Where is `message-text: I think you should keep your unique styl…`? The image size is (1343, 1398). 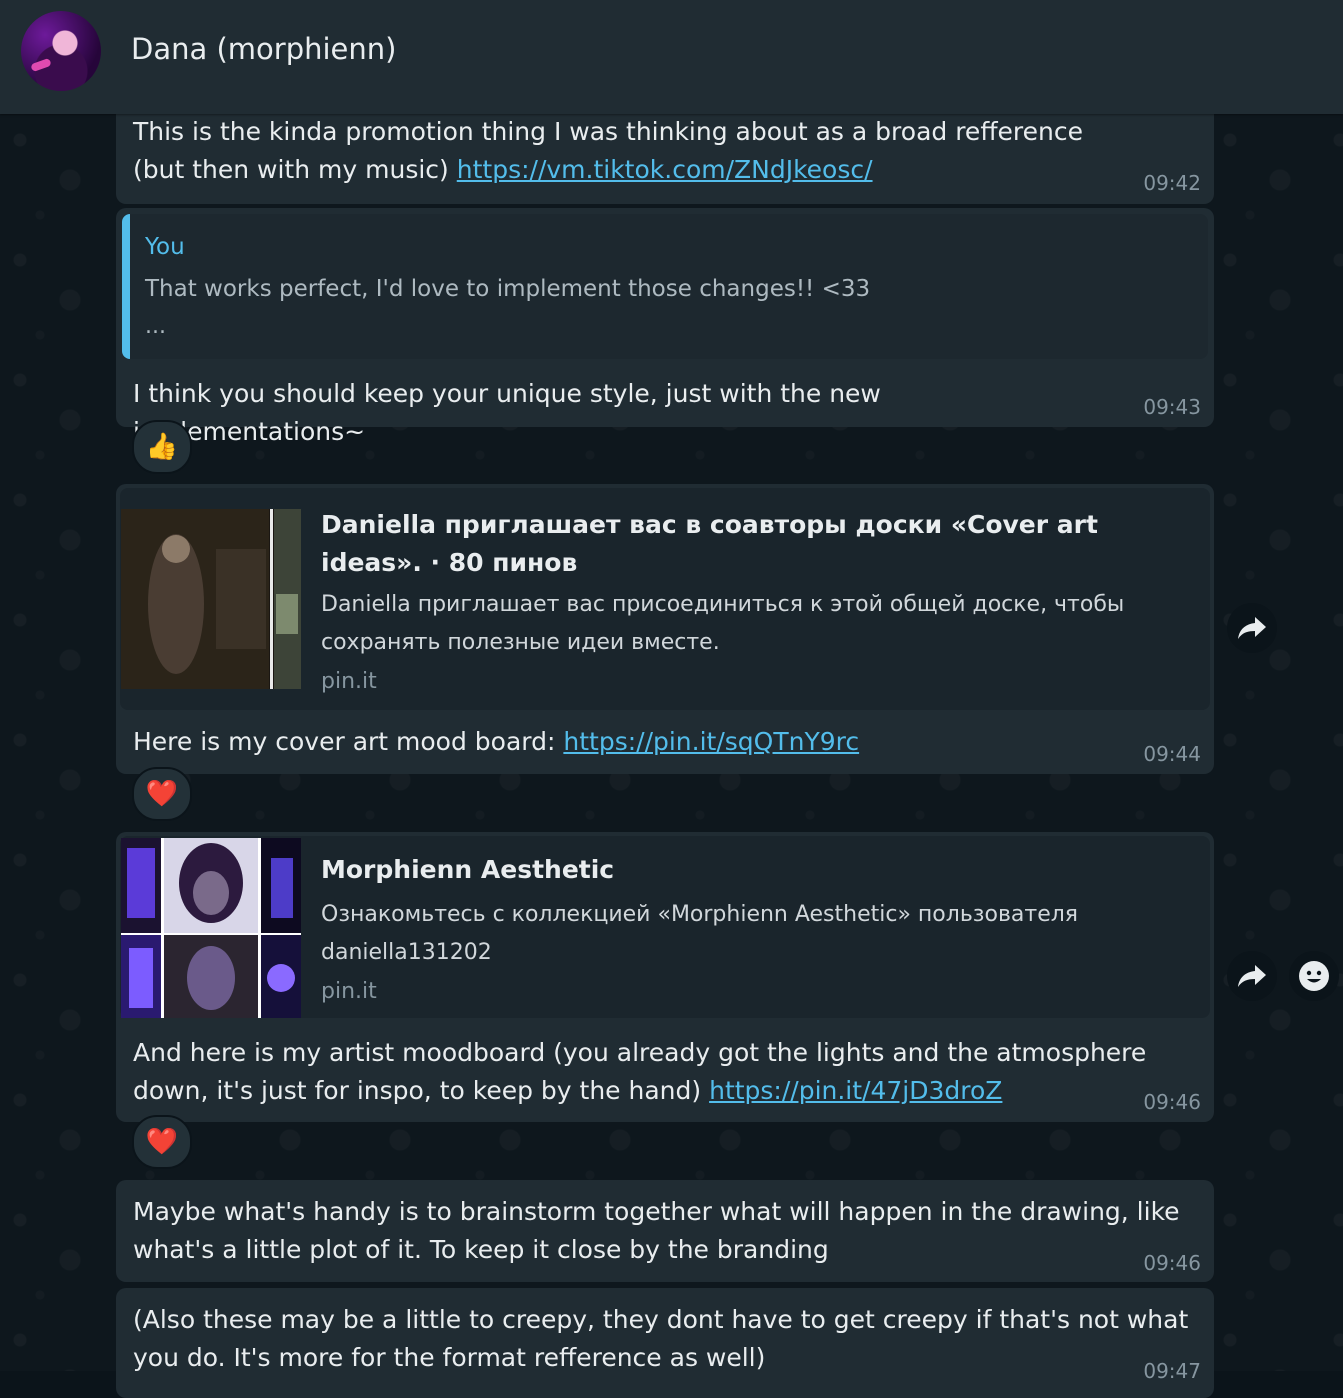 message-text: I think you should keep your unique styl… is located at coordinates (507, 412).